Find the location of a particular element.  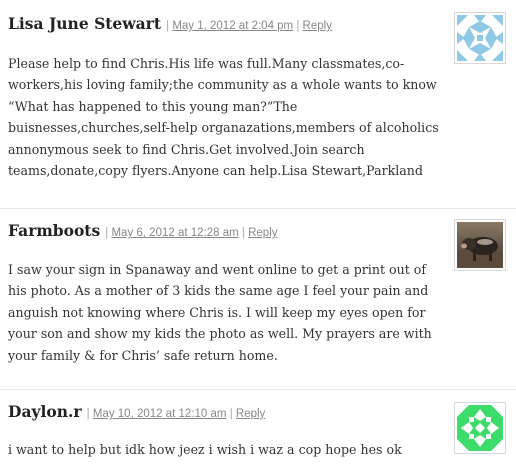

pig-photo-icon is located at coordinates (480, 245).